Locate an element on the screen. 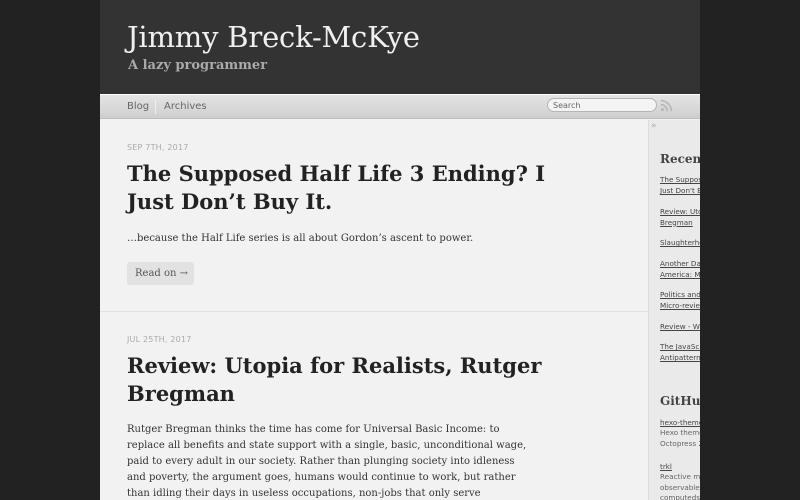 This screenshot has width=800, height=500. post-date: SEP 7TH, 2017 is located at coordinates (158, 147).